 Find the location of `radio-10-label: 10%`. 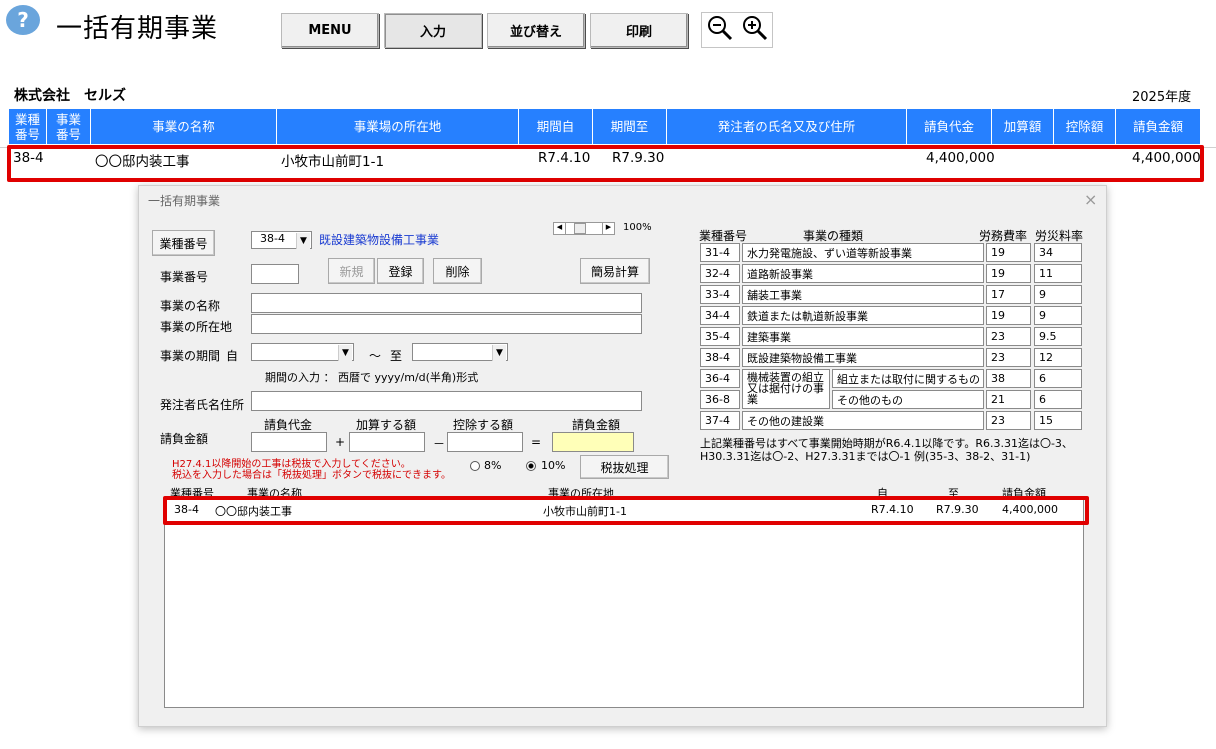

radio-10-label: 10% is located at coordinates (553, 465).